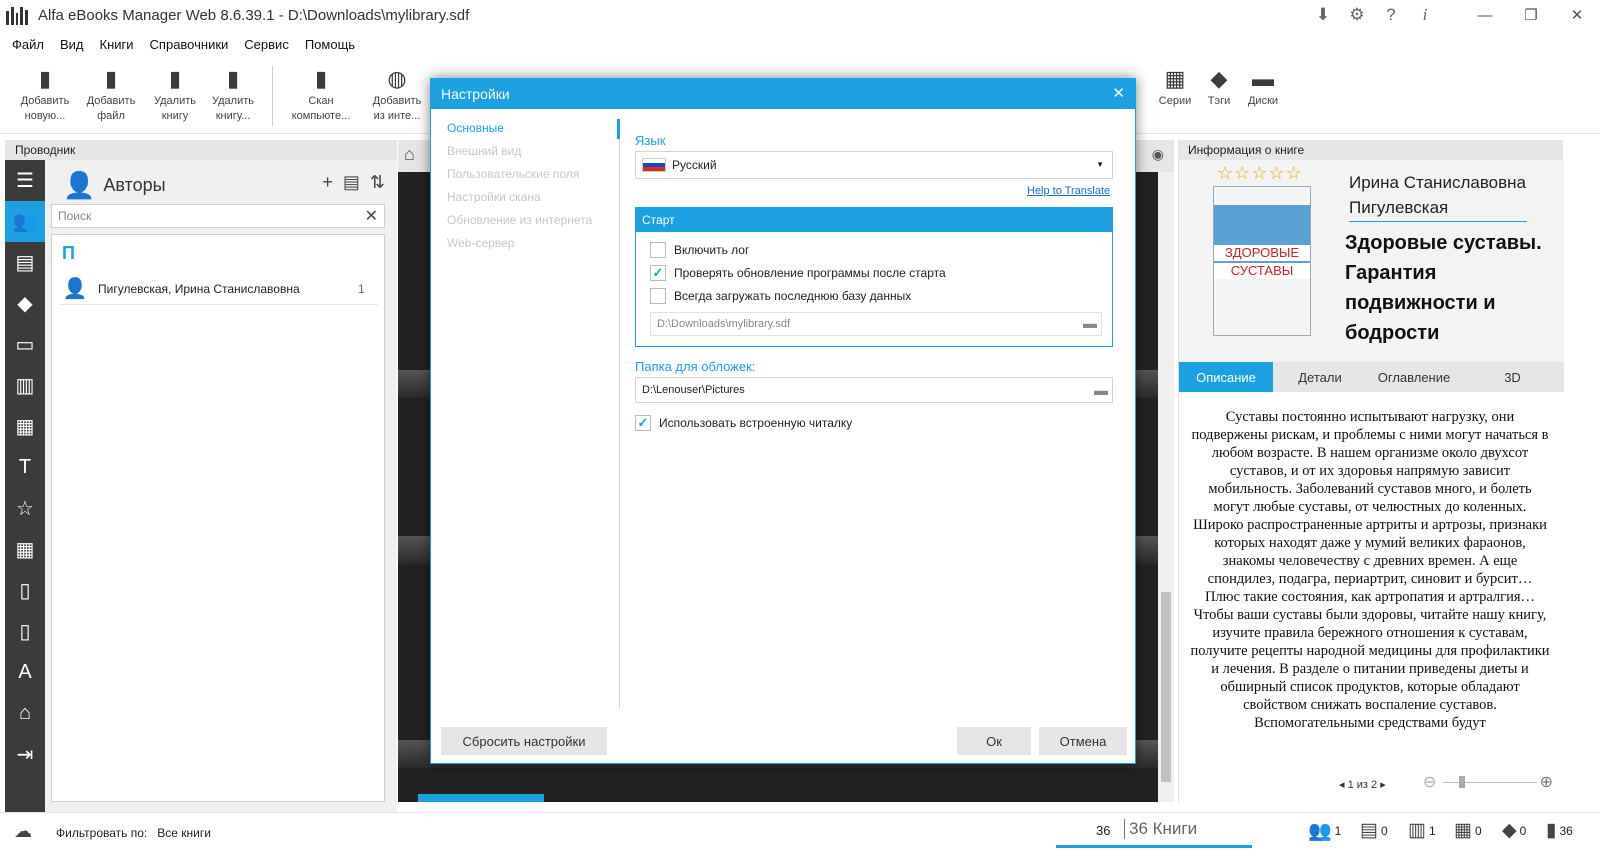 The image size is (1600, 860). What do you see at coordinates (994, 741) in the screenshot?
I see `ok-button: Ок` at bounding box center [994, 741].